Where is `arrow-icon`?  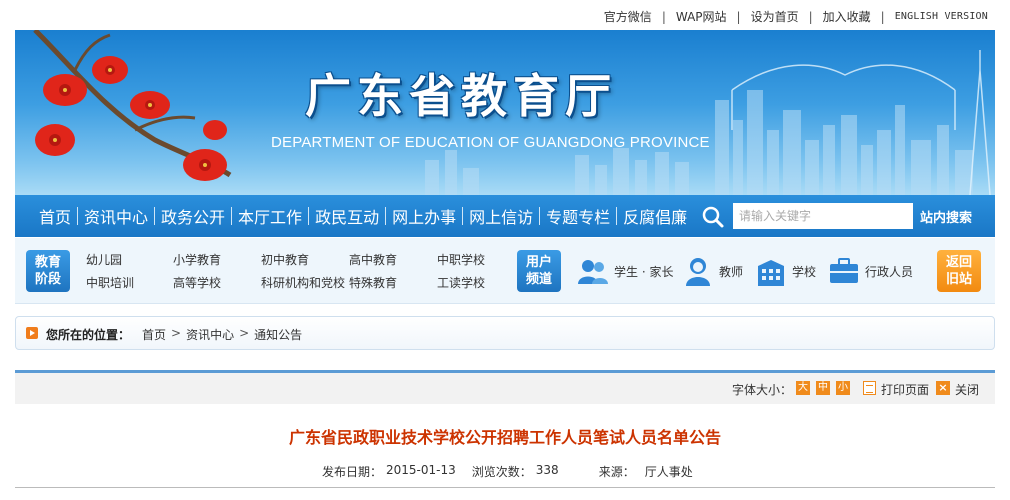 arrow-icon is located at coordinates (32, 333).